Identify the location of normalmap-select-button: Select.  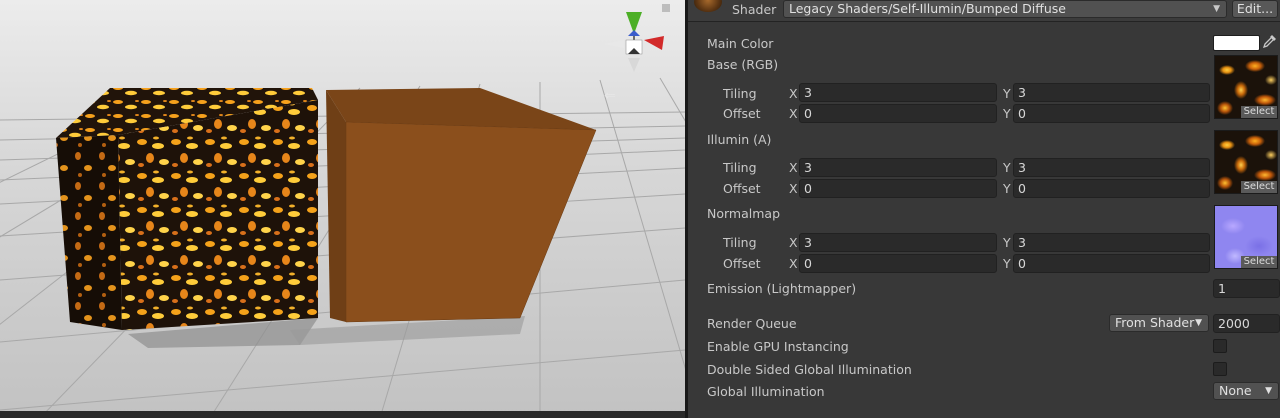
(1259, 262).